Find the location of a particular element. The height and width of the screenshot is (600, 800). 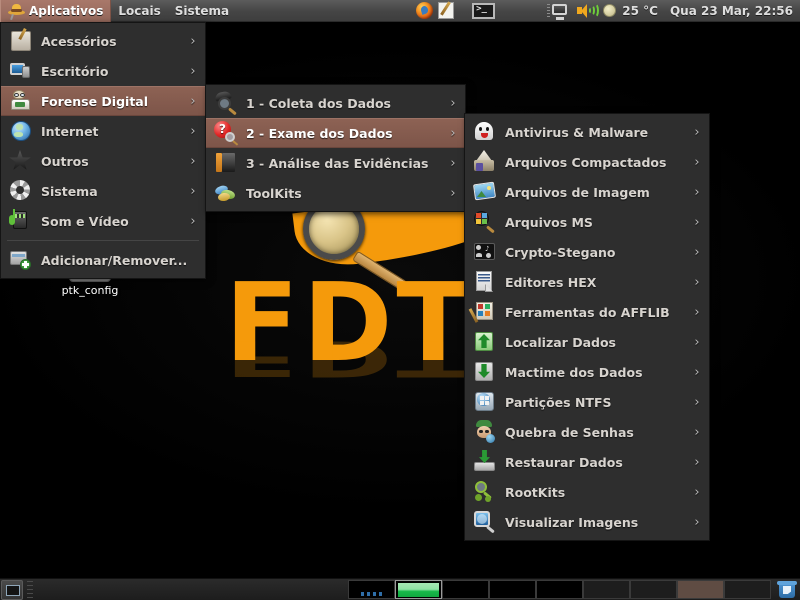

gear-icon is located at coordinates (21, 191).